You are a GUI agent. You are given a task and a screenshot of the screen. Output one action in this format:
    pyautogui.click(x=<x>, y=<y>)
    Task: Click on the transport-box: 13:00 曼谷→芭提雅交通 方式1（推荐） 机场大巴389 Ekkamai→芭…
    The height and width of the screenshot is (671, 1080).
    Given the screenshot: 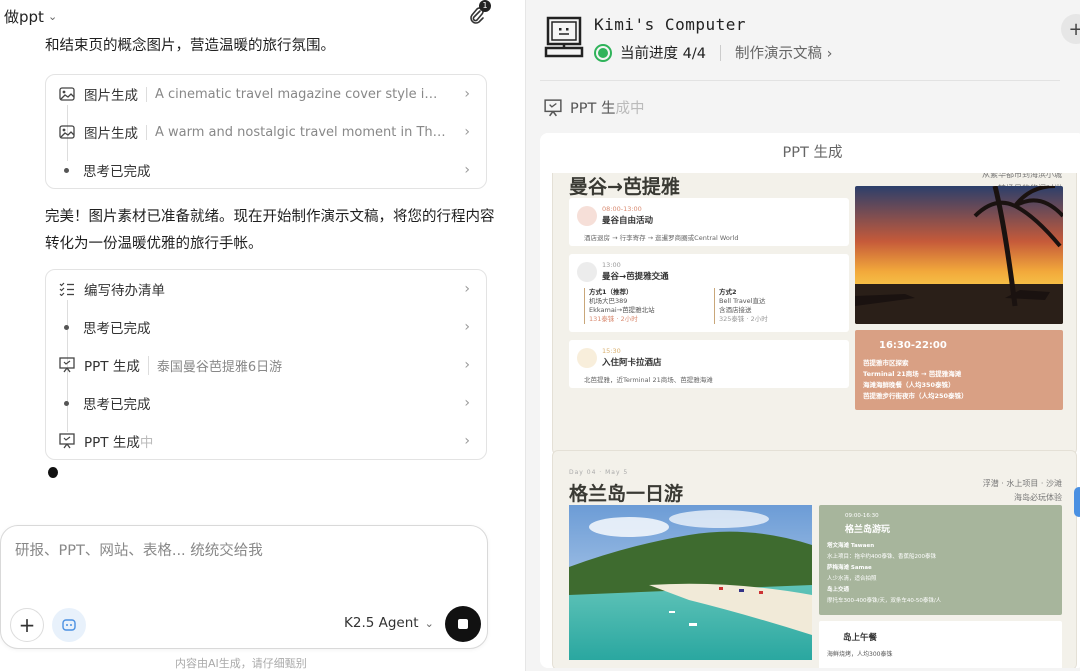 What is the action you would take?
    pyautogui.click(x=709, y=293)
    